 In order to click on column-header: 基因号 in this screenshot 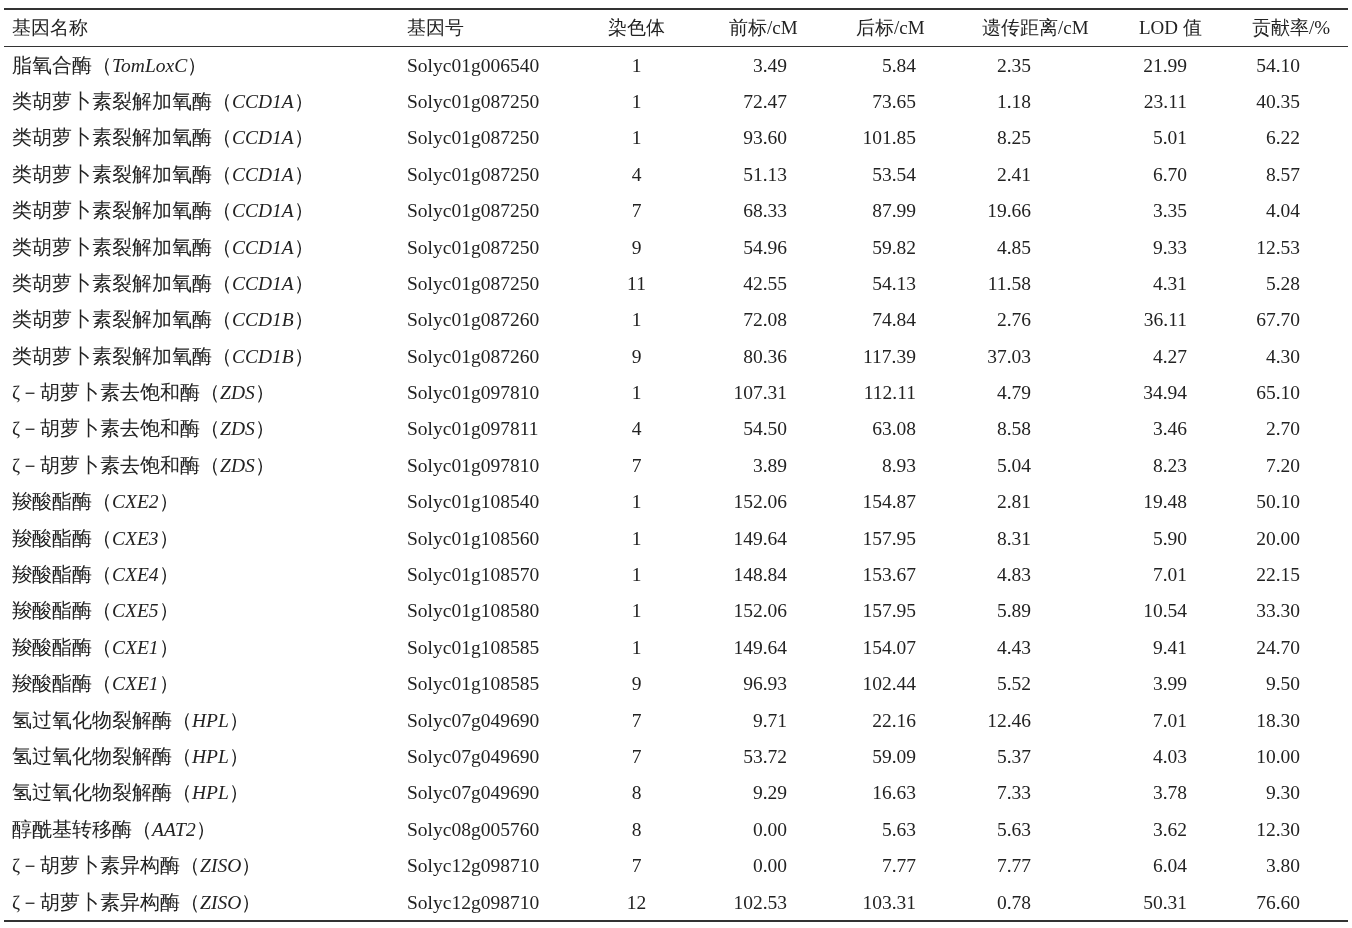, I will do `click(435, 27)`.